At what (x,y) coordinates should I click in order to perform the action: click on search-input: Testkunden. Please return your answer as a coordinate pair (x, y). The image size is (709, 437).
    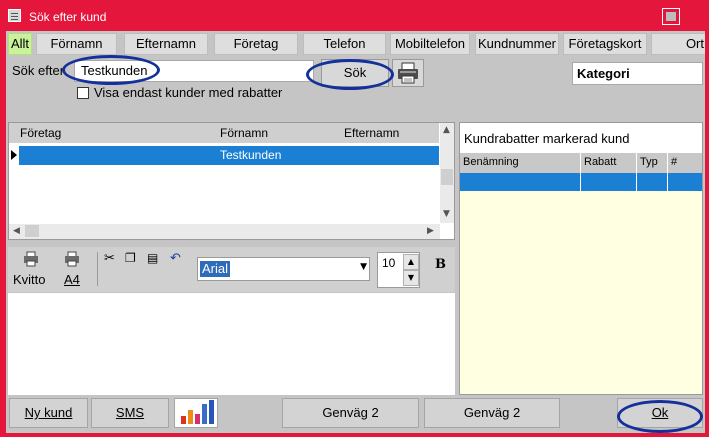
    Looking at the image, I should click on (194, 71).